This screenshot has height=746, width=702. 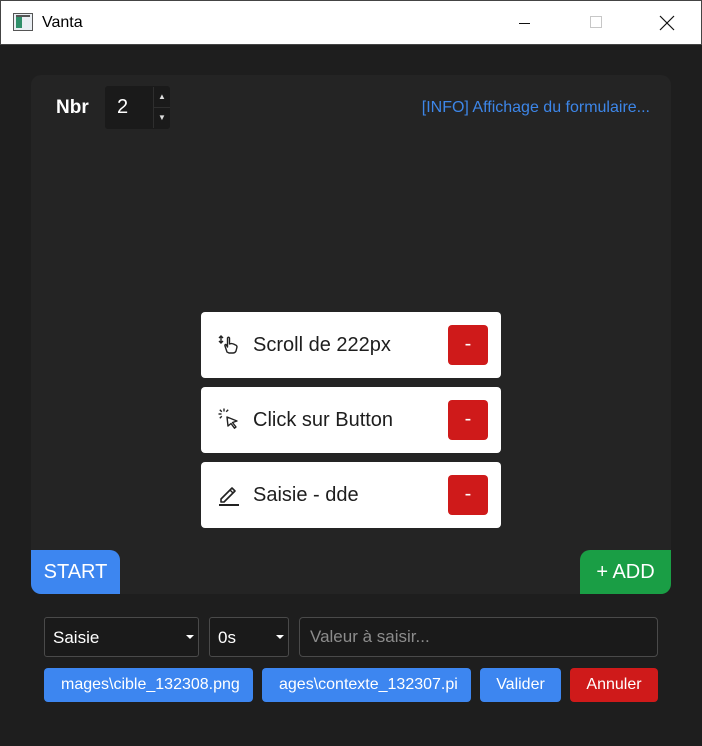 I want to click on delay-select: 0s, so click(x=249, y=637).